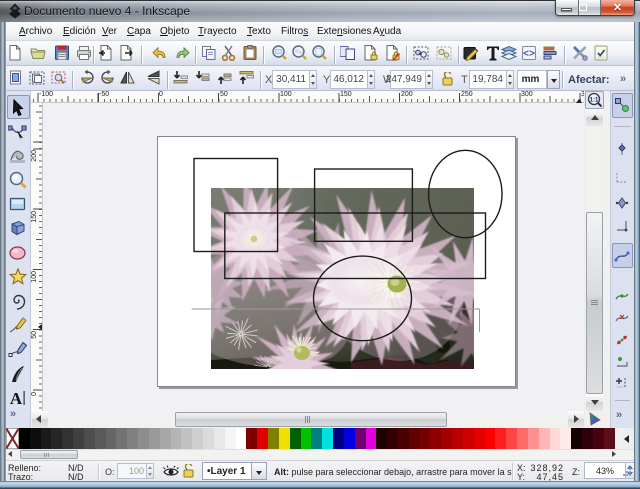  Describe the element at coordinates (16, 398) in the screenshot. I see `svg-text: A` at that location.